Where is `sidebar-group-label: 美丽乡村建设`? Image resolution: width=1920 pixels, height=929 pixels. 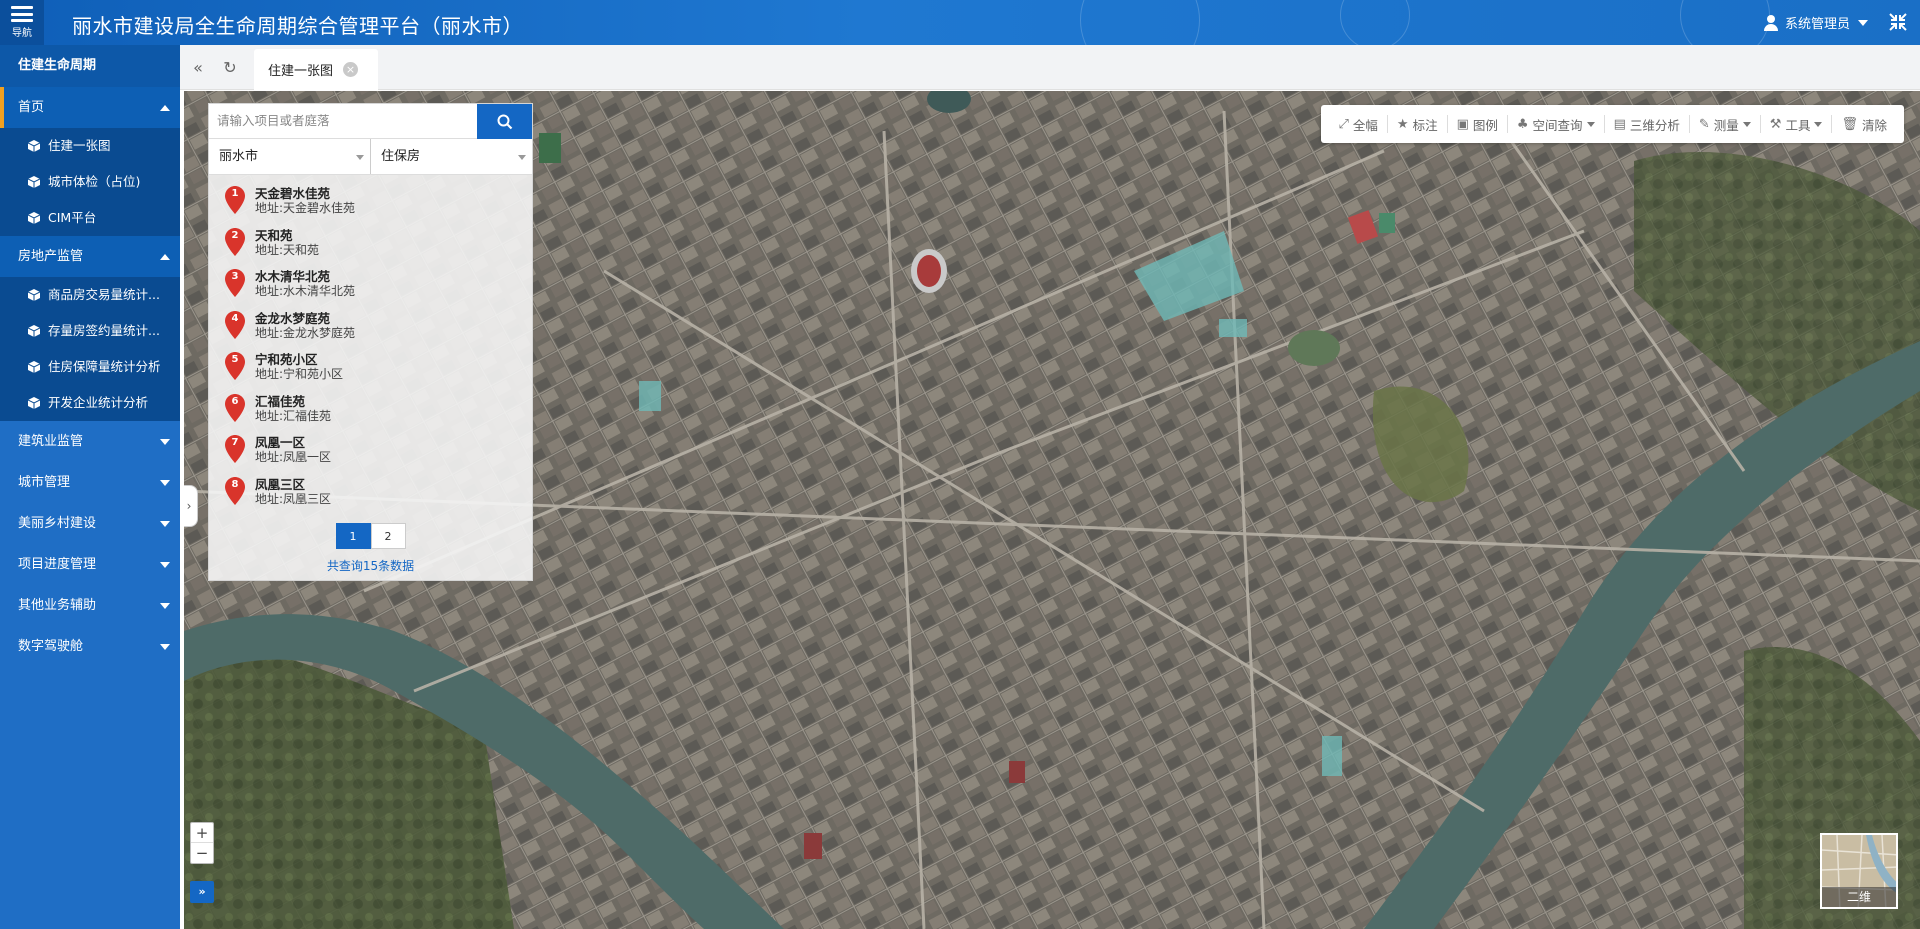 sidebar-group-label: 美丽乡村建设 is located at coordinates (57, 523).